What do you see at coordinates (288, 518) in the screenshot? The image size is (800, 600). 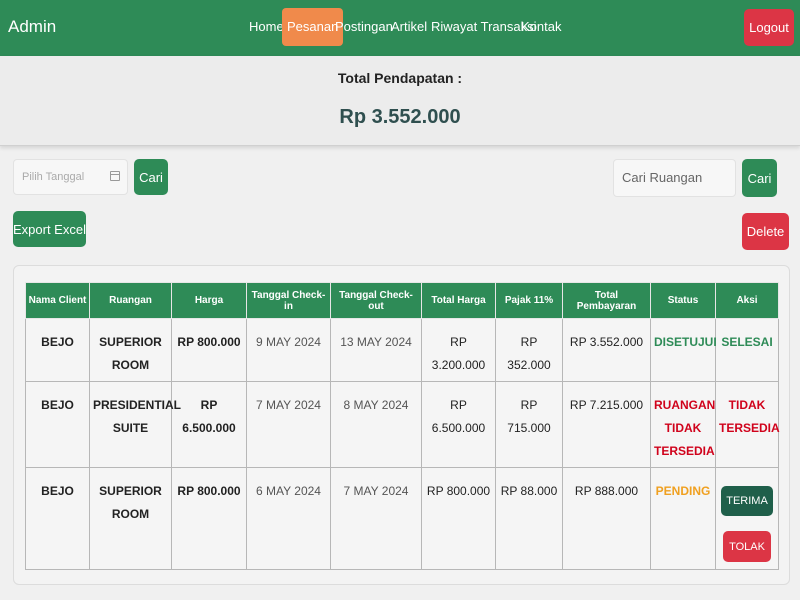 I see `cell-checkin: 6 MAY 2024` at bounding box center [288, 518].